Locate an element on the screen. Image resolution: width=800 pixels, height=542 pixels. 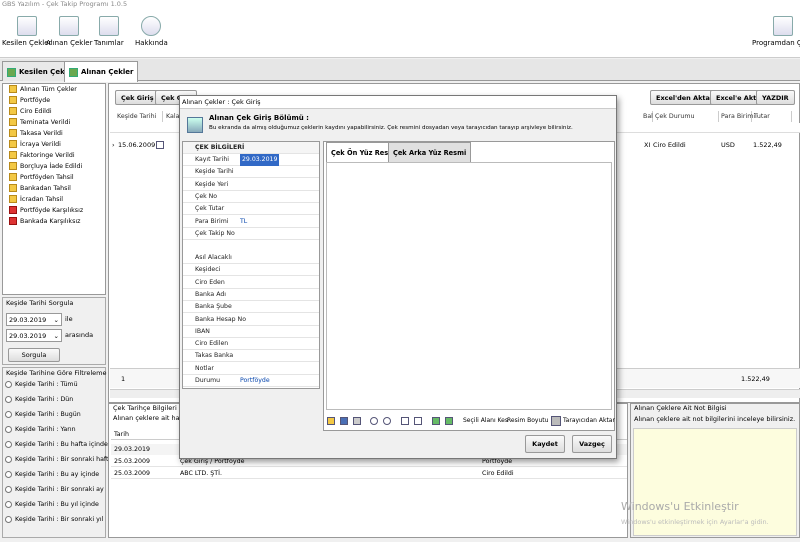
exit-button: Programdan Çıkış is located at coordinates (776, 31).